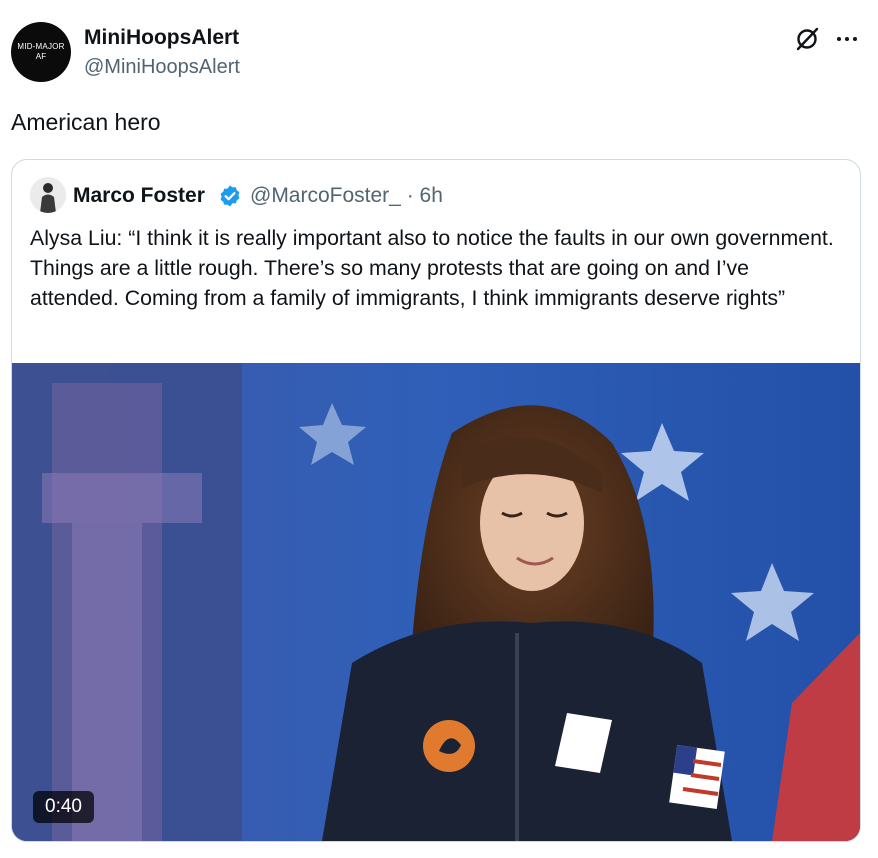  I want to click on grok-button, so click(807, 39).